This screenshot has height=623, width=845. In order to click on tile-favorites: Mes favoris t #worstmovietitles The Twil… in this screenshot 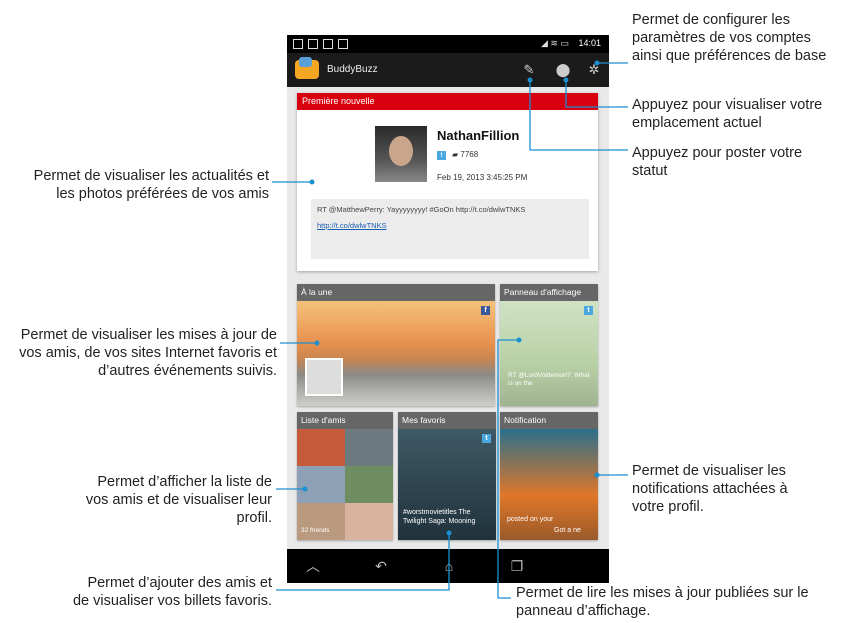, I will do `click(447, 476)`.